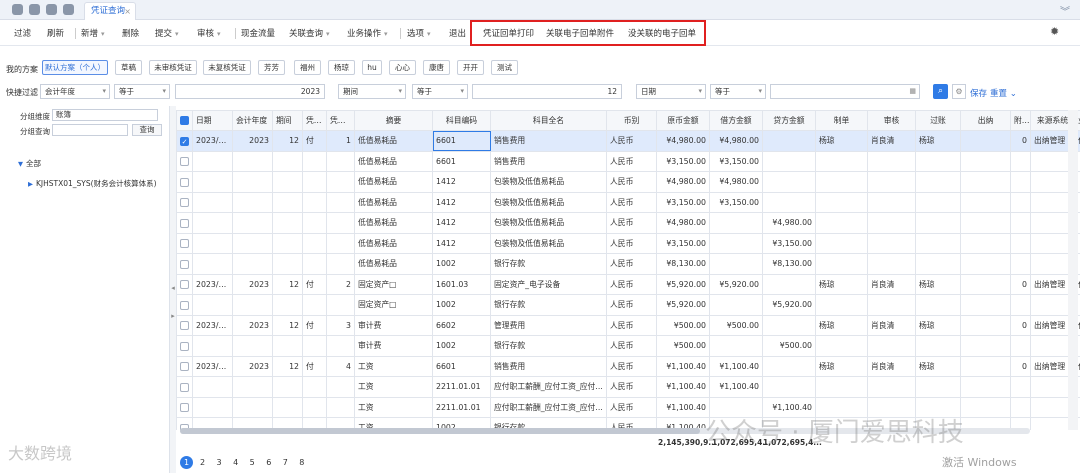 The width and height of the screenshot is (1080, 473). I want to click on page-1: 1, so click(186, 462).